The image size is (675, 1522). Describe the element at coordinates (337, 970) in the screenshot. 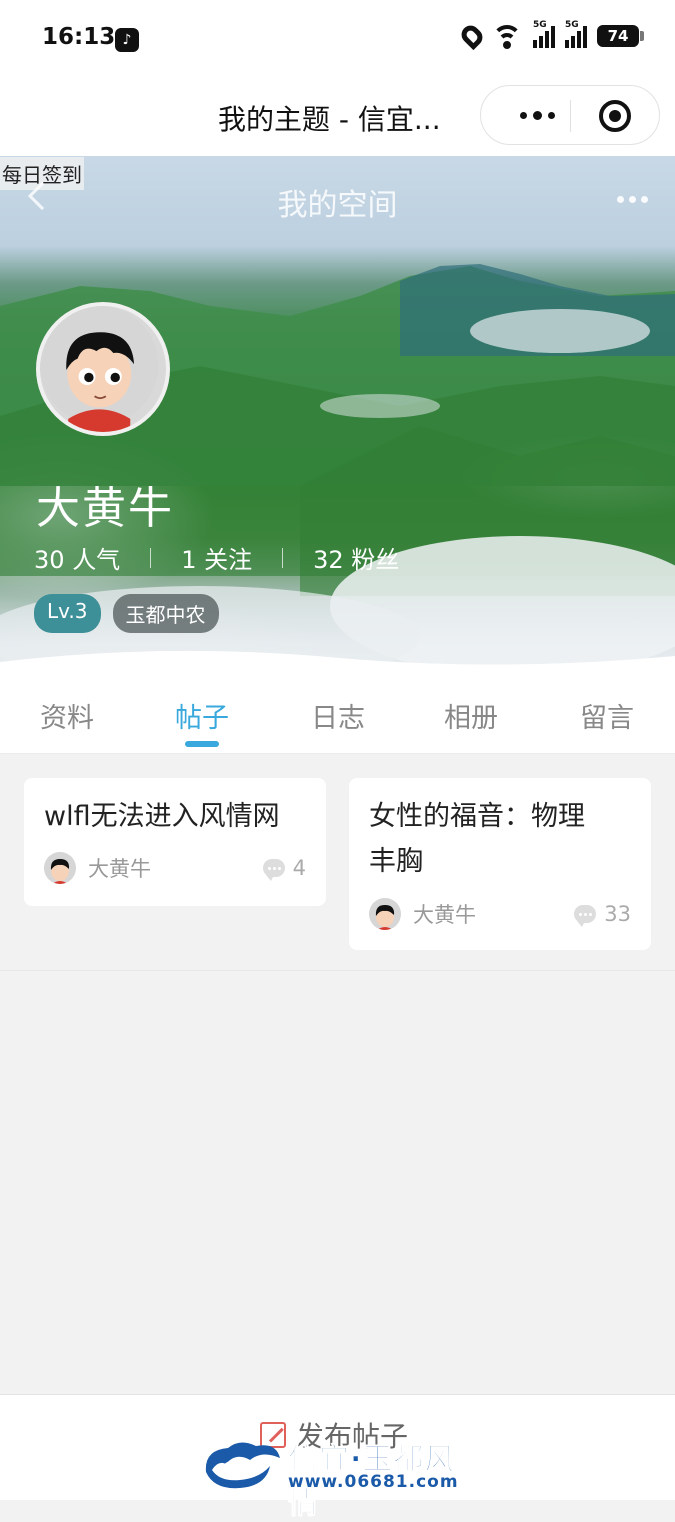

I see `list-end-divider` at that location.